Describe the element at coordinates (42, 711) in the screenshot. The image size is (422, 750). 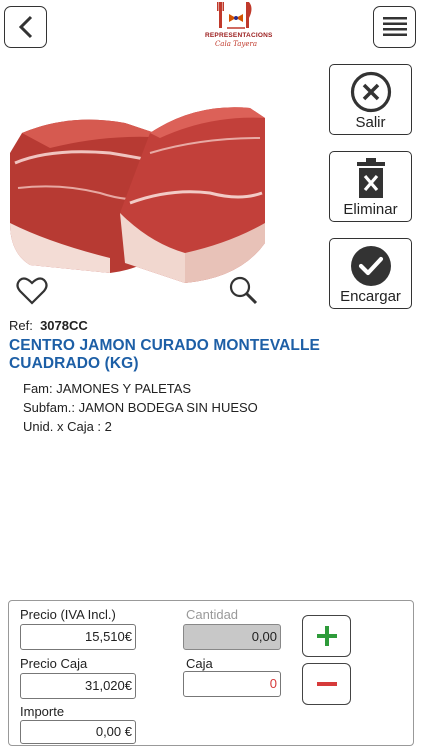
I see `total-label: Importe` at that location.